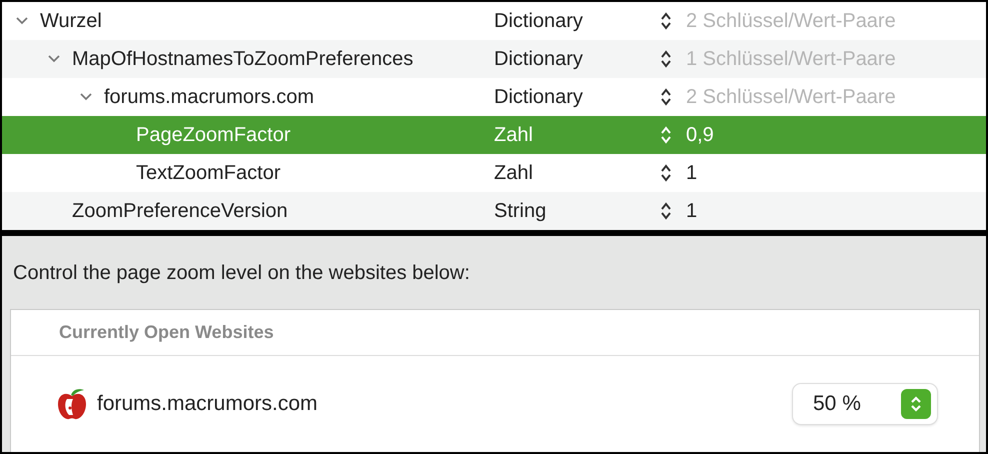 This screenshot has height=454, width=988. What do you see at coordinates (209, 97) in the screenshot?
I see `key-text: forums.macrumors.com` at bounding box center [209, 97].